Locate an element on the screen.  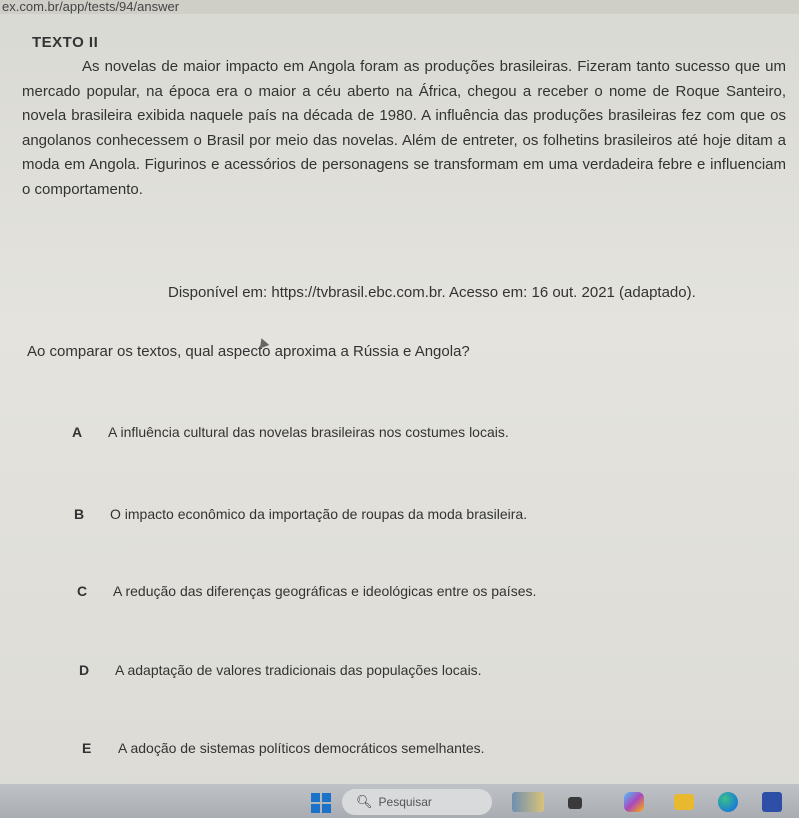
taskbar: 🔍︎ Pesquisar is located at coordinates (399, 801).